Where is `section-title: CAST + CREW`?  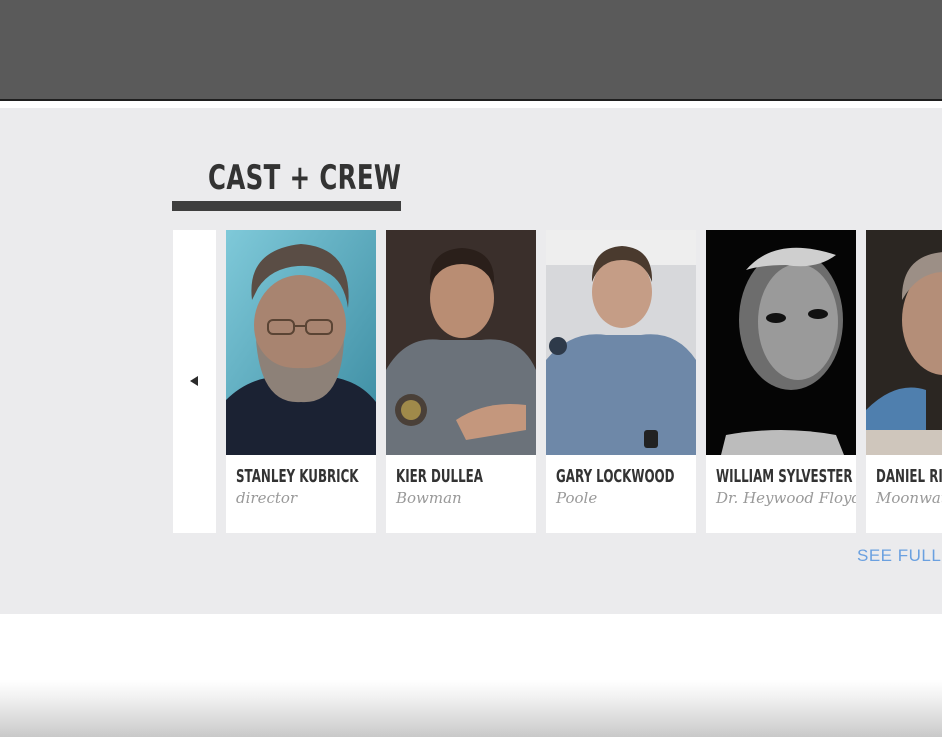
section-title: CAST + CREW is located at coordinates (305, 178).